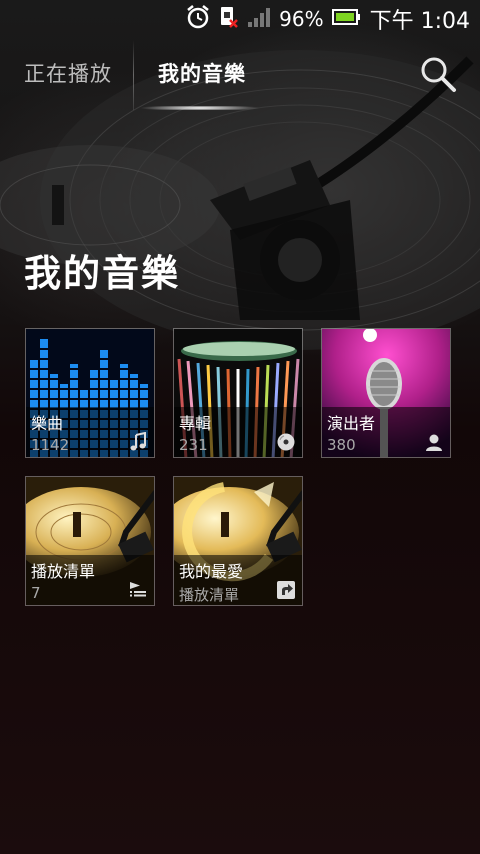  I want to click on search-icon, so click(438, 74).